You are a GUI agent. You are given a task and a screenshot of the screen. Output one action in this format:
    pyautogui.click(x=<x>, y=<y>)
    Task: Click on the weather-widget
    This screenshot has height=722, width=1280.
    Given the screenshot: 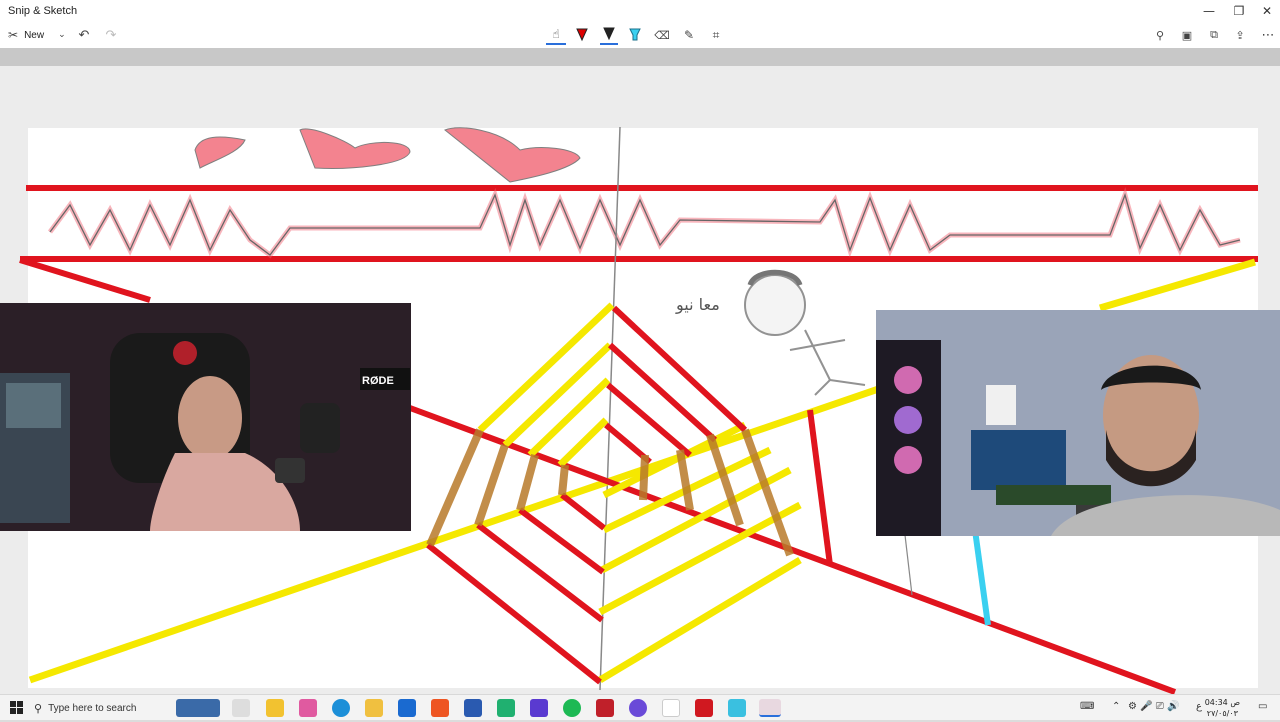 What is the action you would take?
    pyautogui.click(x=198, y=708)
    